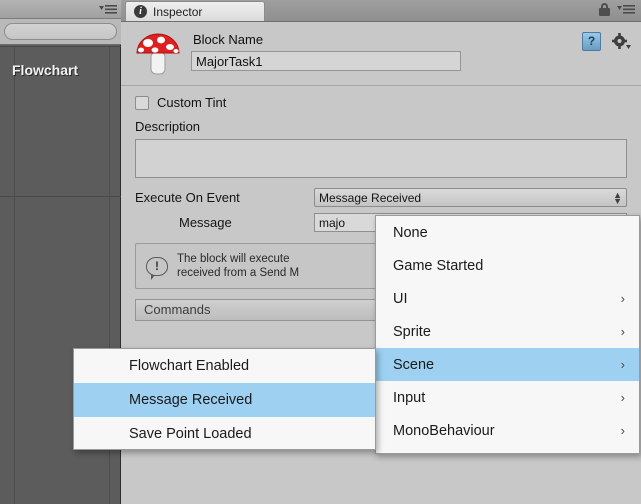 This screenshot has height=504, width=641. Describe the element at coordinates (507, 298) in the screenshot. I see `event-menu-item-ui: UI ›` at that location.